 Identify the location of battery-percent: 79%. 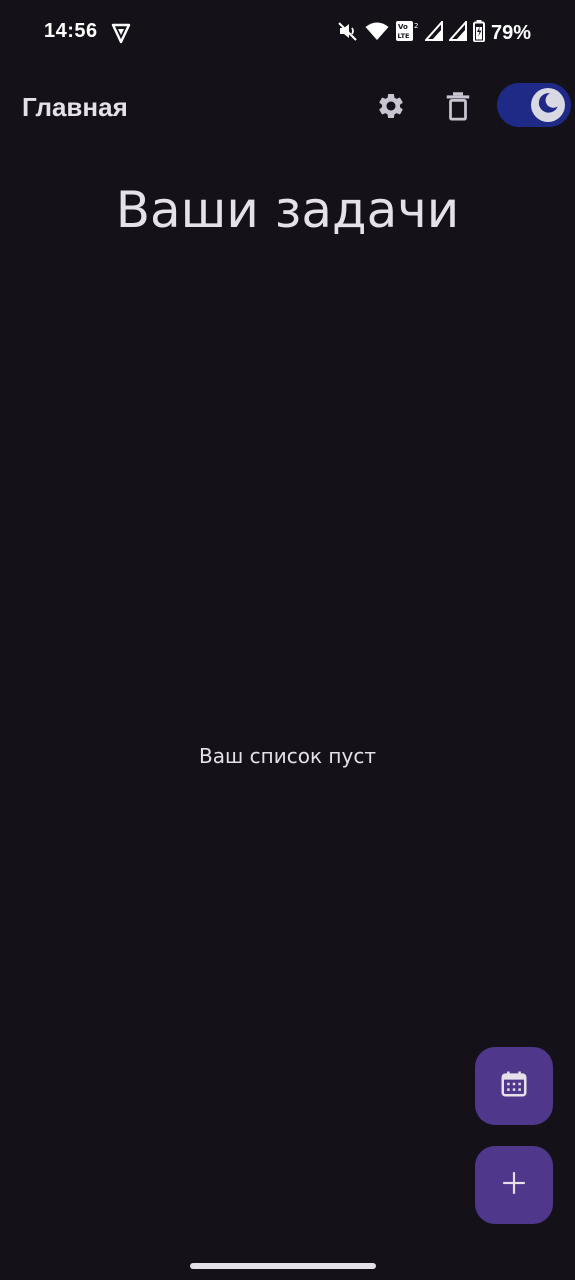
(510, 32).